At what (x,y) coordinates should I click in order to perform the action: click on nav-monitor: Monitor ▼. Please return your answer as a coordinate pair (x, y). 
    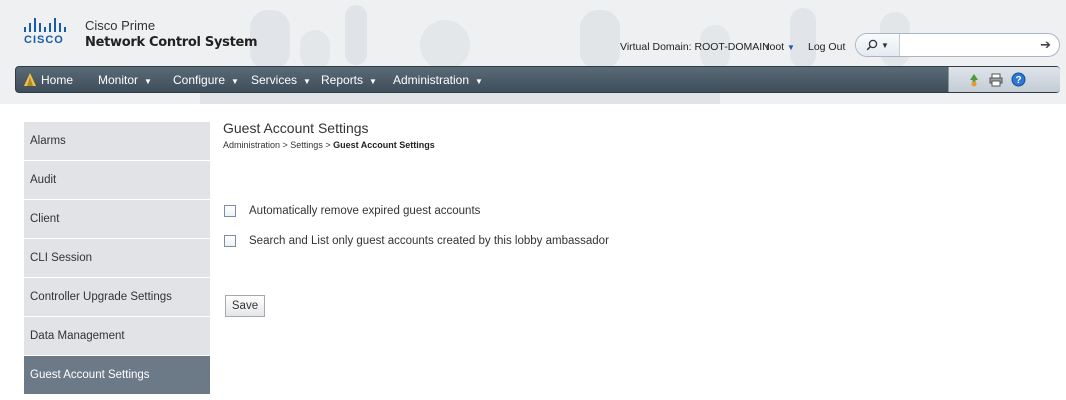
    Looking at the image, I should click on (125, 80).